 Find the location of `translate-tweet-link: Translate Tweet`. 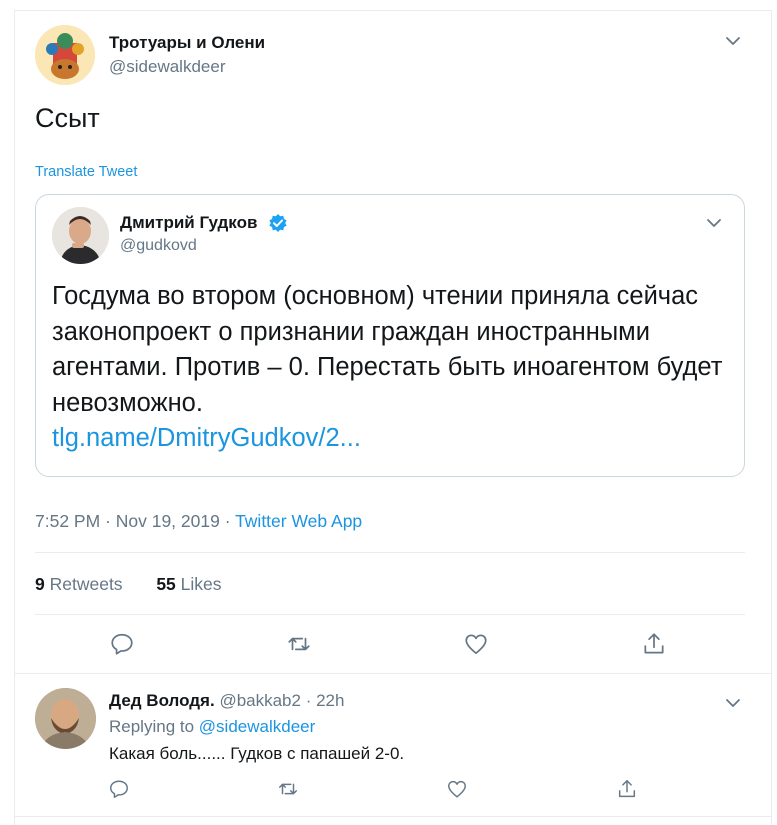

translate-tweet-link: Translate Tweet is located at coordinates (86, 172).